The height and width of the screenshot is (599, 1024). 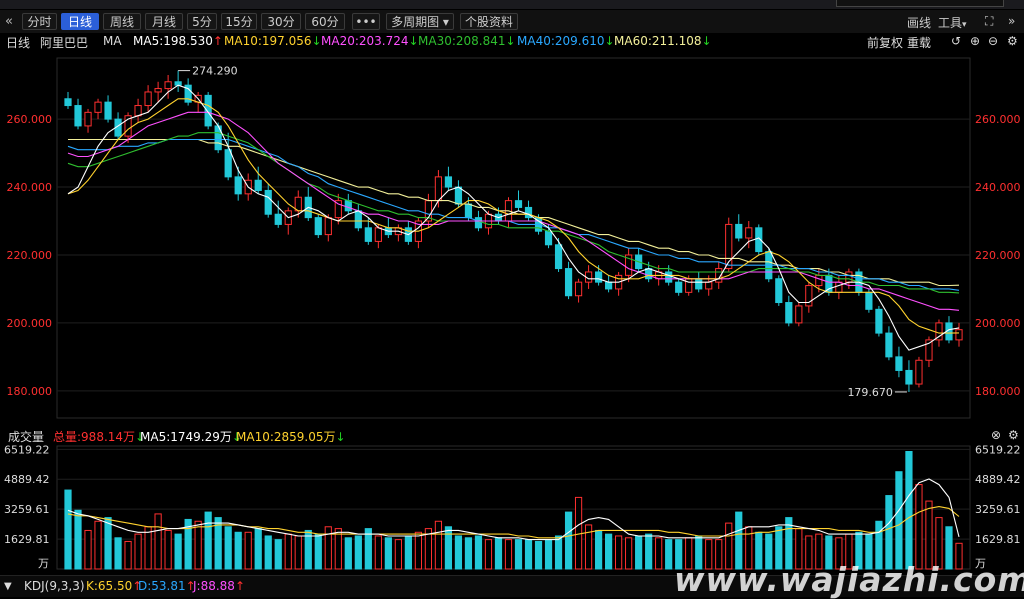 I want to click on price-tick-right: 240.000, so click(x=998, y=187).